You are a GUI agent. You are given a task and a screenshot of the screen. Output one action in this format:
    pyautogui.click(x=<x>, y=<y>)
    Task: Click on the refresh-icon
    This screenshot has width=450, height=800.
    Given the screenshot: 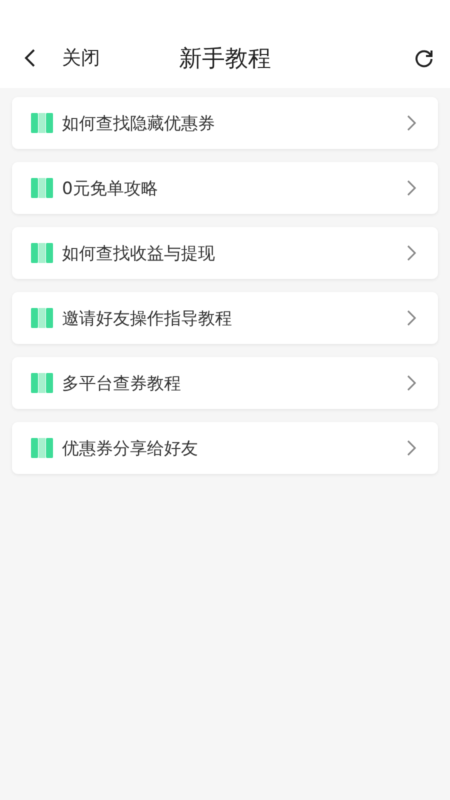 What is the action you would take?
    pyautogui.click(x=424, y=58)
    